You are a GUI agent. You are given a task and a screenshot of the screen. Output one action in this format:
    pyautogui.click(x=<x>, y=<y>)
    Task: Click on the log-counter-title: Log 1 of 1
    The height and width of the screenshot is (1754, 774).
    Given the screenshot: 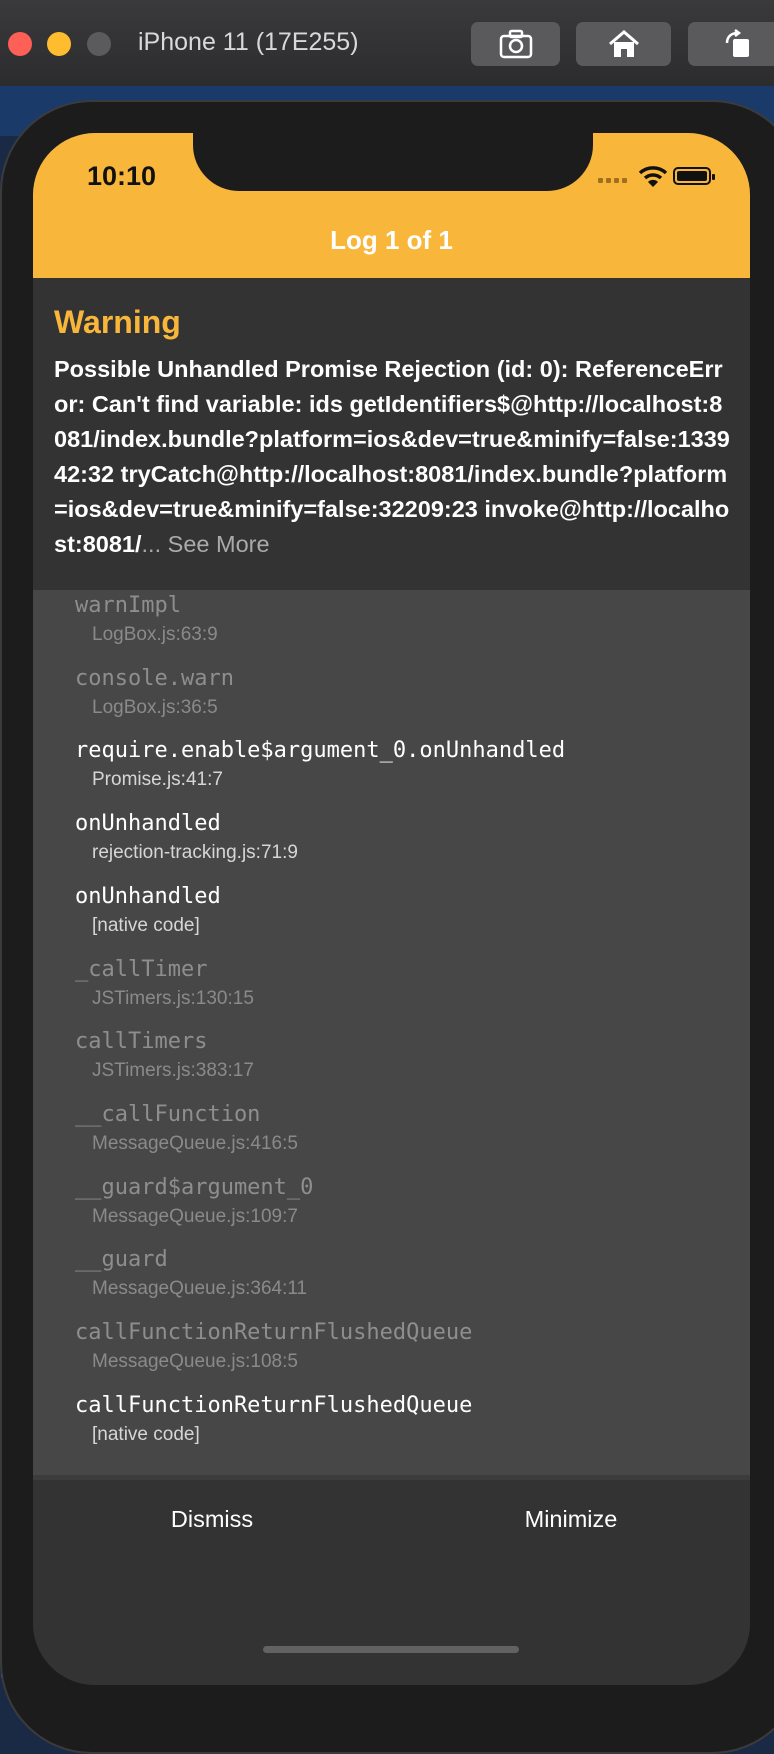 What is the action you would take?
    pyautogui.click(x=391, y=240)
    